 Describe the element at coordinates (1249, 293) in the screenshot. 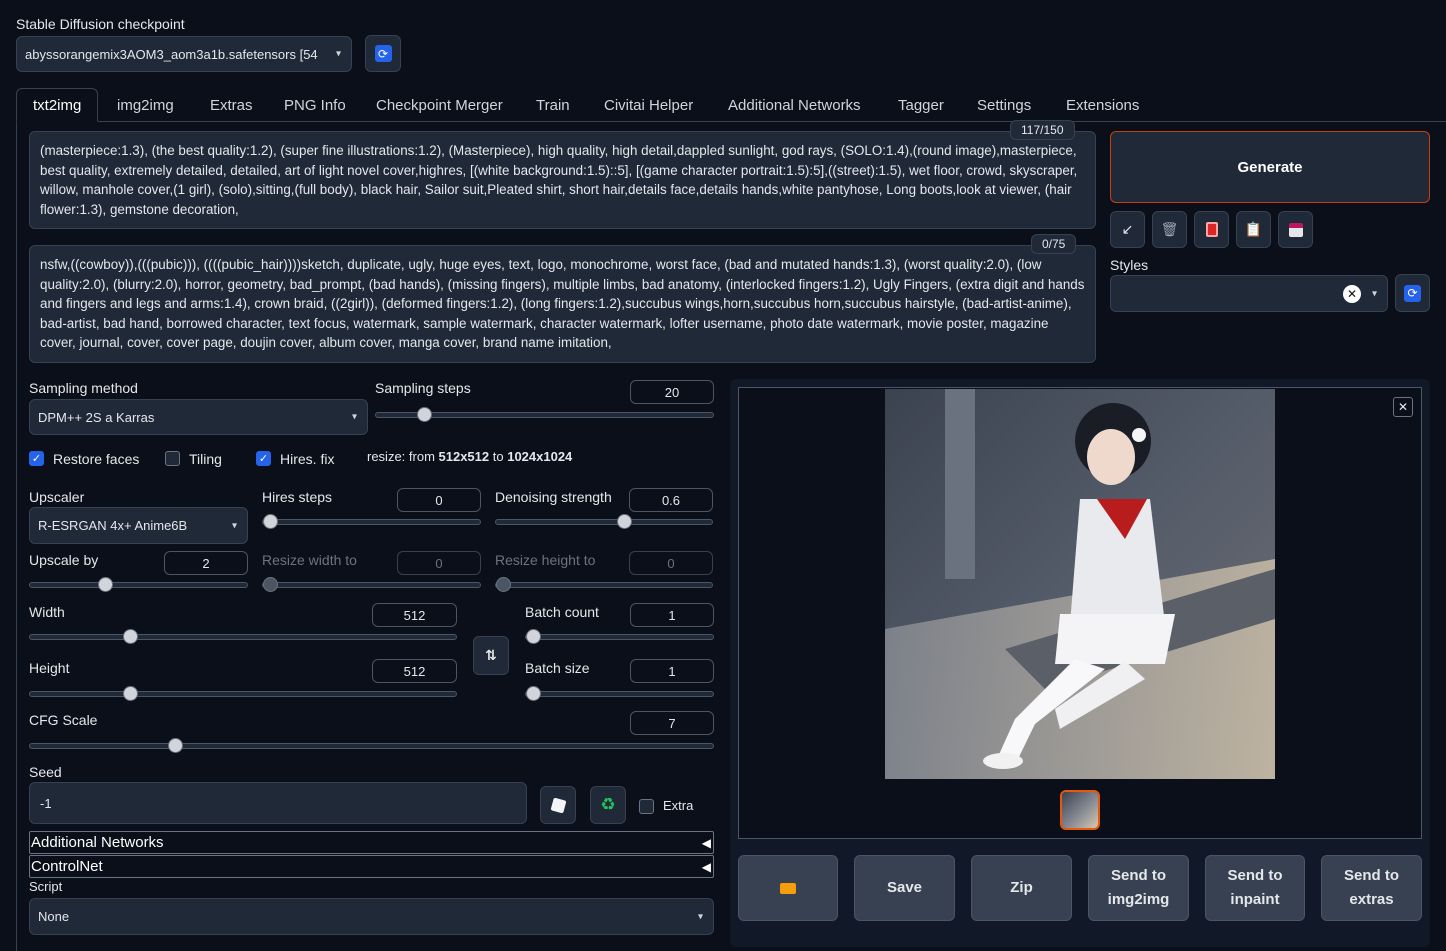

I see `styles-dropdown: ✕ ▾` at that location.